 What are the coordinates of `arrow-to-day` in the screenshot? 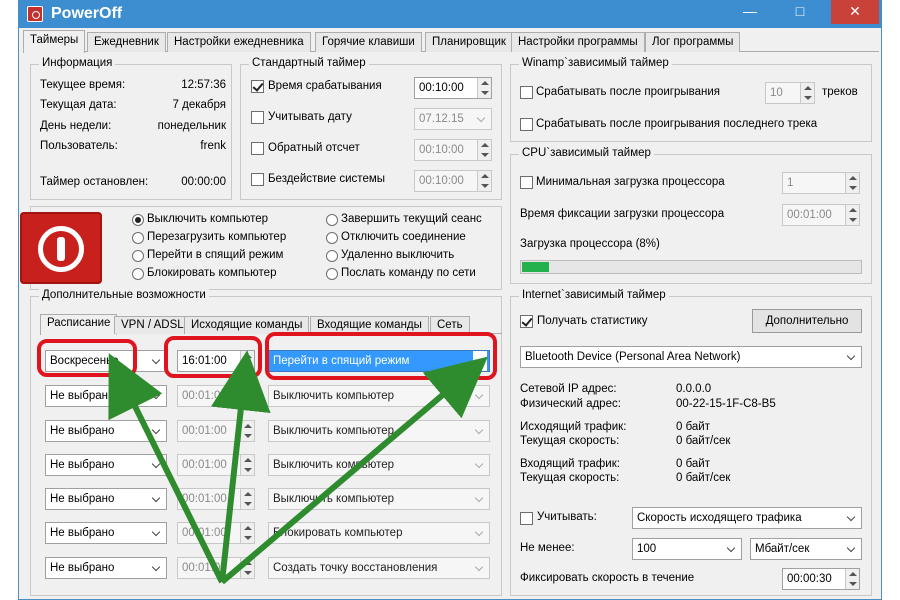 It's located at (166, 468).